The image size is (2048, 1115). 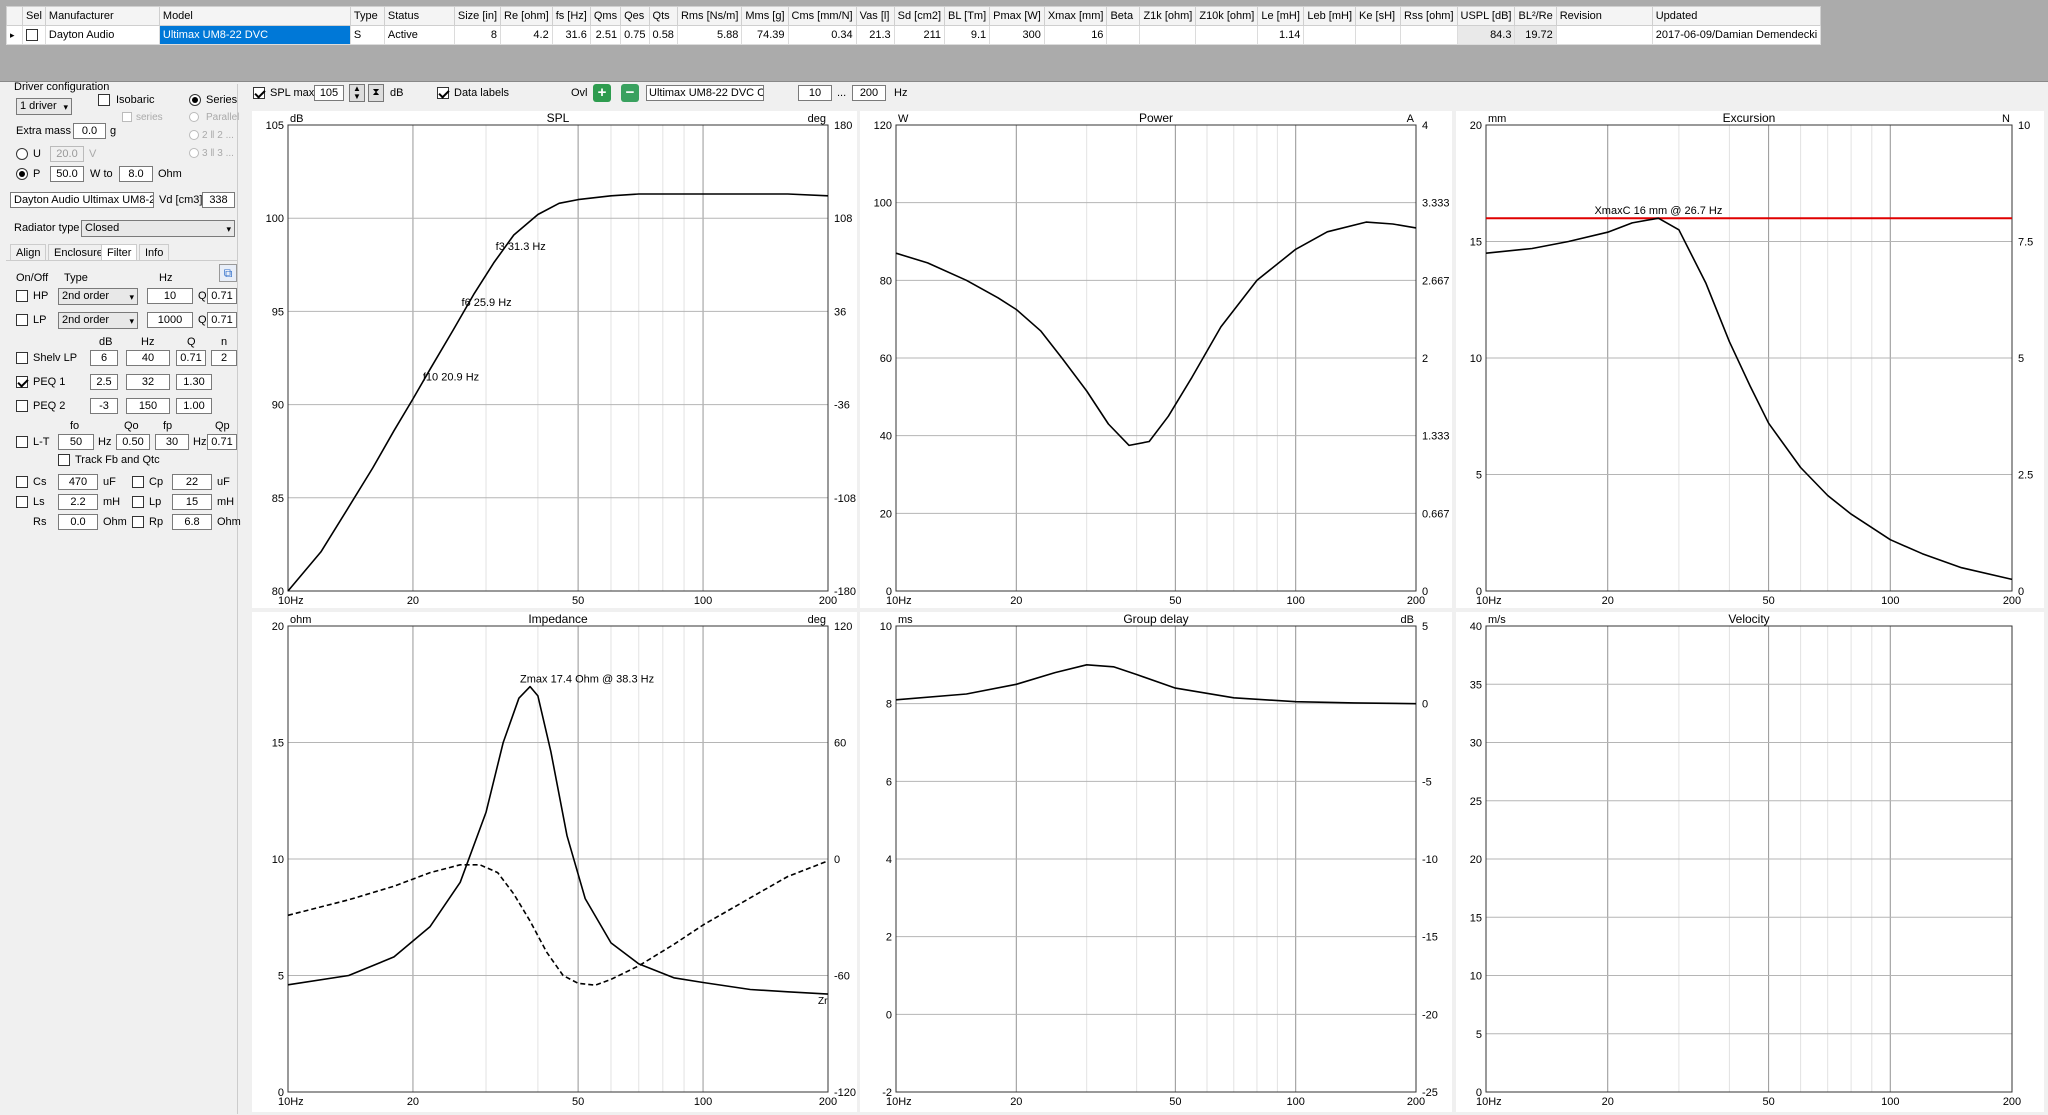 I want to click on config-3-radio, so click(x=194, y=153).